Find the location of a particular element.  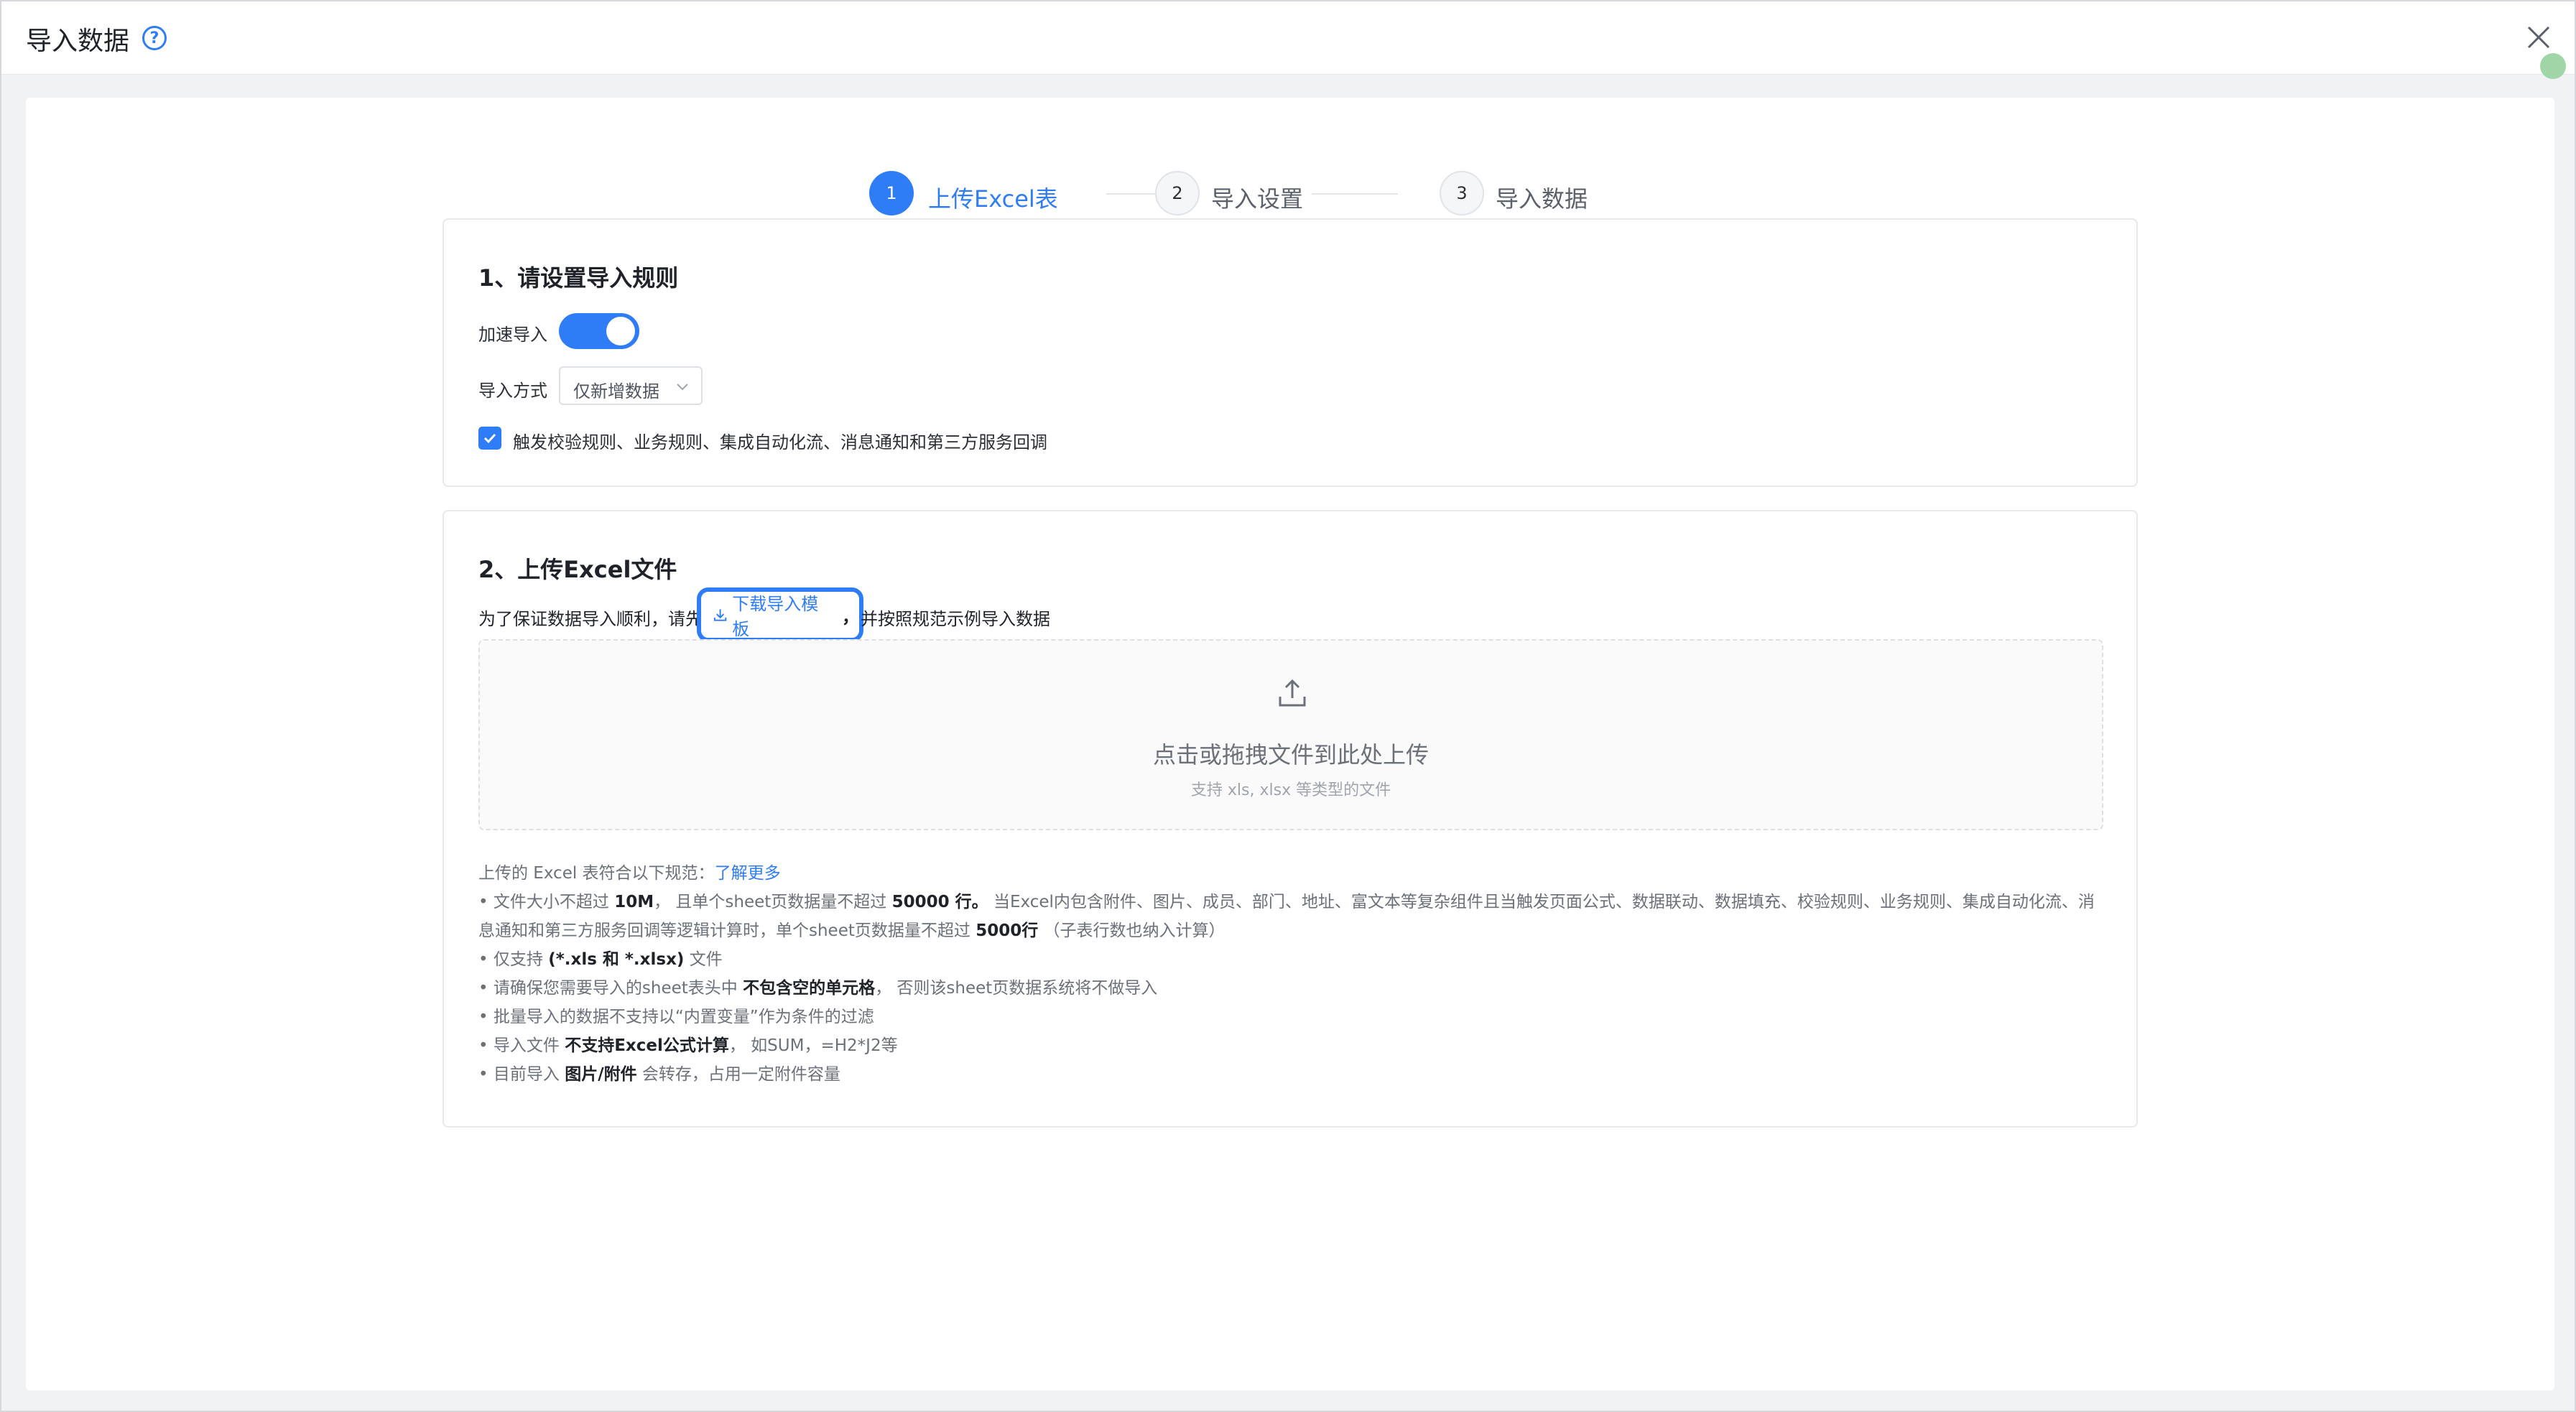

rules-heading: 上传的 Excel 表符合以下规范：了解更多 is located at coordinates (1290, 874).